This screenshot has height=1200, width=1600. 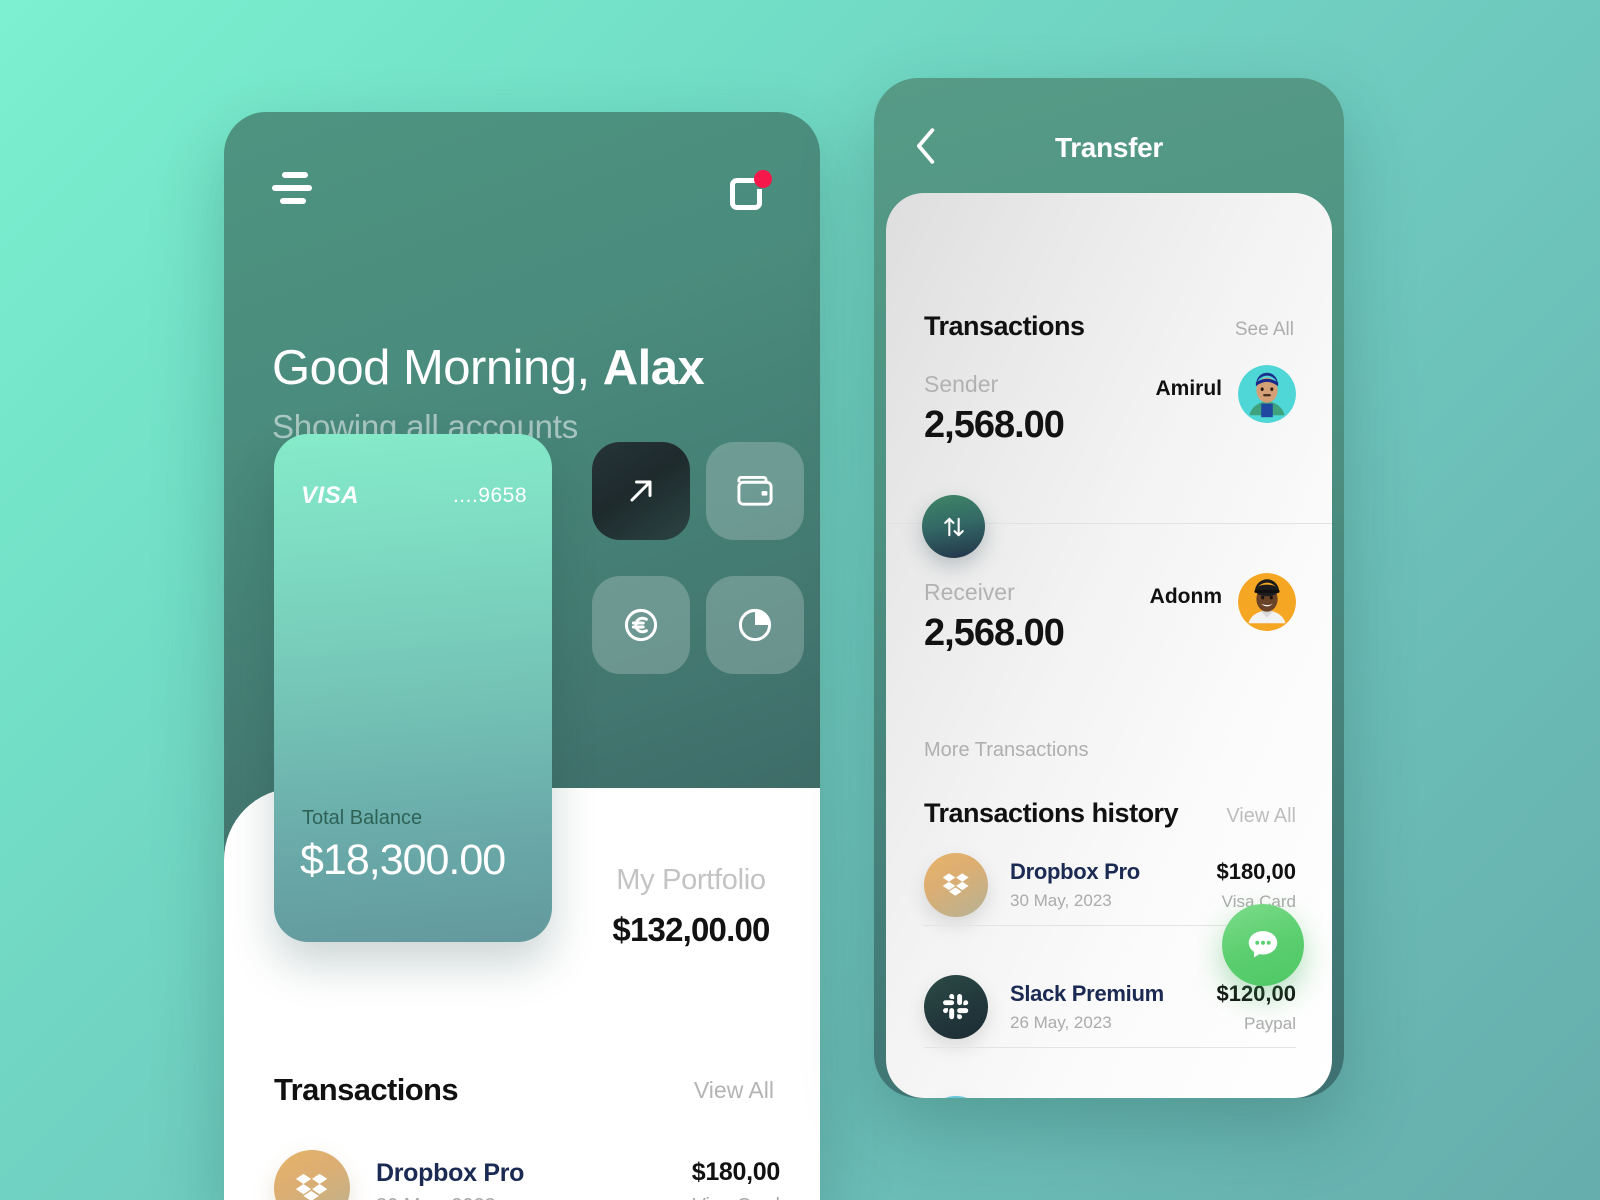 What do you see at coordinates (524, 1090) in the screenshot?
I see `home-transactions-header: Transactions View All` at bounding box center [524, 1090].